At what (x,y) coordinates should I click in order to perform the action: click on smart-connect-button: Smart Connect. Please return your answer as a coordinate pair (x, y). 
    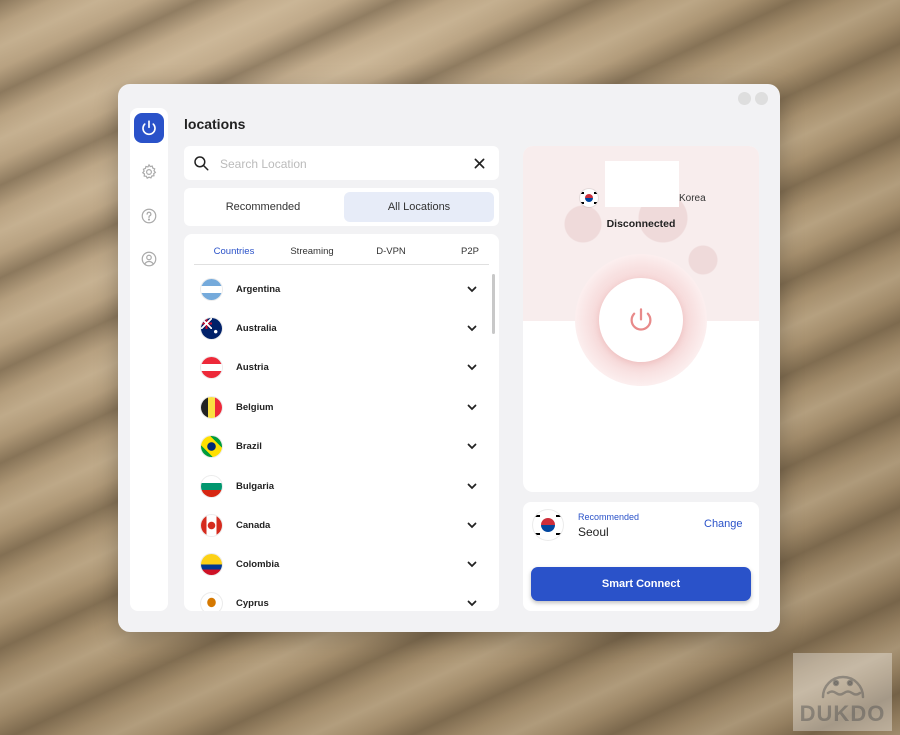
    Looking at the image, I should click on (641, 584).